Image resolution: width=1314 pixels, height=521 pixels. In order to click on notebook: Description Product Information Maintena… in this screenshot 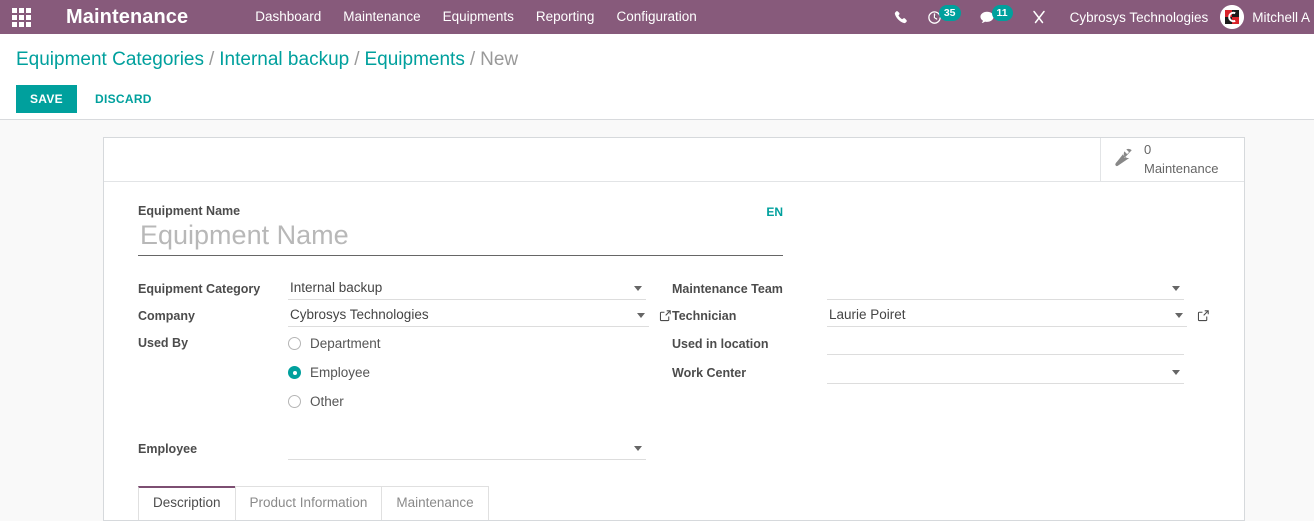, I will do `click(674, 503)`.